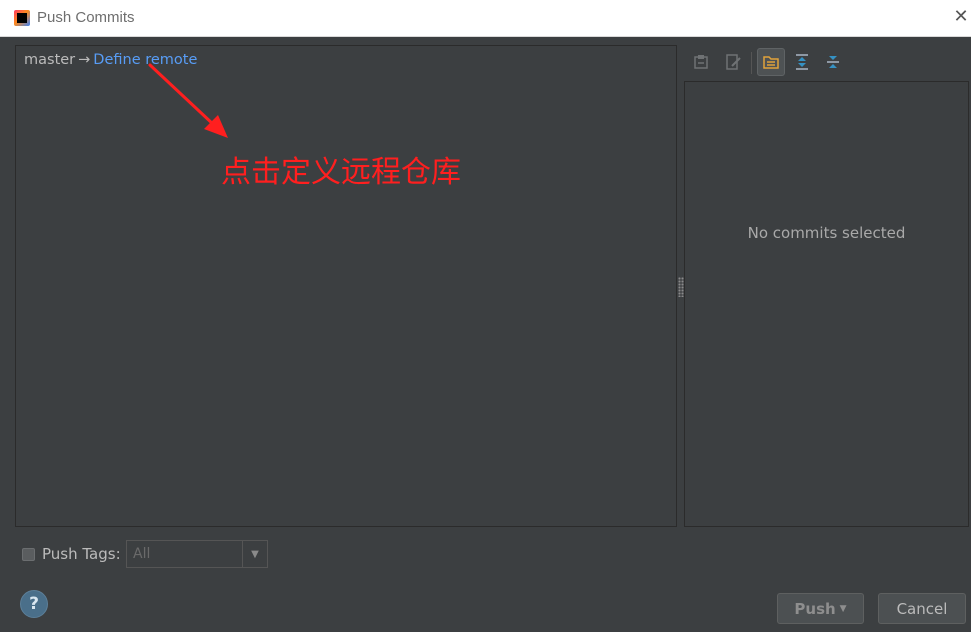 The width and height of the screenshot is (971, 632). What do you see at coordinates (341, 172) in the screenshot?
I see `annotation-text: 点击定义远程仓库` at bounding box center [341, 172].